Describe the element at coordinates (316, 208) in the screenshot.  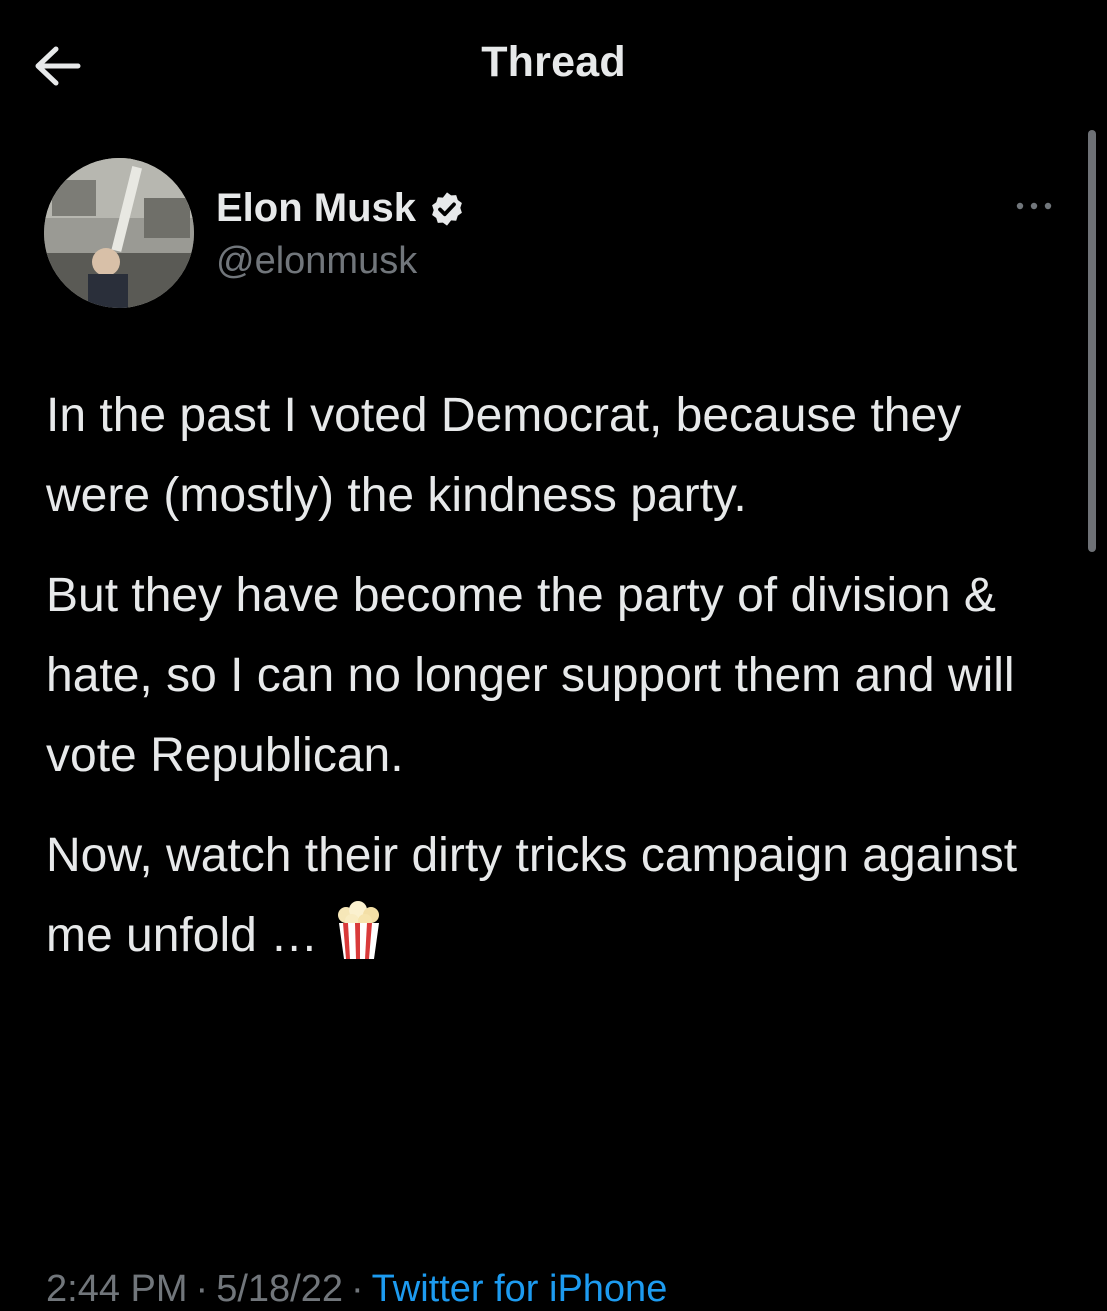
I see `author-name: Elon Musk` at that location.